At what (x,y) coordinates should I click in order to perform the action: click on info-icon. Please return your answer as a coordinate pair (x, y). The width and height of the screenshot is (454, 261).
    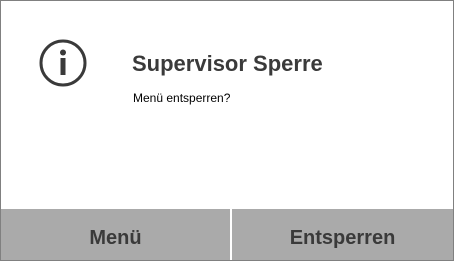
    Looking at the image, I should click on (63, 63).